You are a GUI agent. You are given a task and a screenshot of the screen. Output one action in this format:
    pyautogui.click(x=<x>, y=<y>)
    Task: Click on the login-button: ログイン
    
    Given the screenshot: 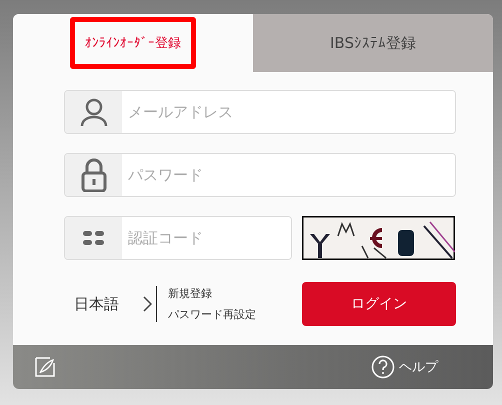 What is the action you would take?
    pyautogui.click(x=379, y=304)
    